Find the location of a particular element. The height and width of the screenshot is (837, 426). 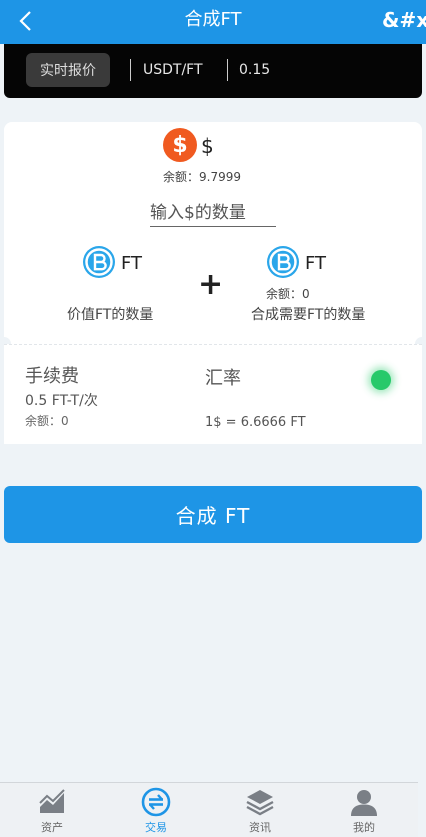

ft-value-caption: 价值FT的数量 is located at coordinates (110, 315).